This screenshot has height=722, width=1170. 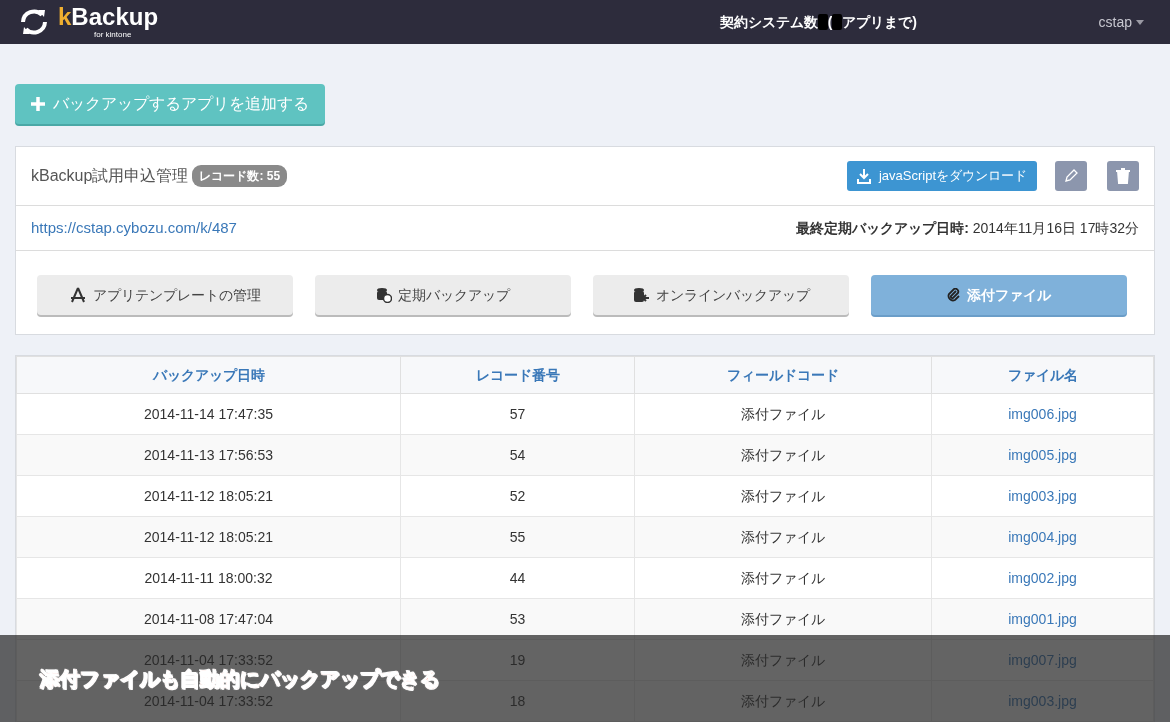 I want to click on app-url-link: https://cstap.cybozu.com/k/487, so click(x=134, y=228).